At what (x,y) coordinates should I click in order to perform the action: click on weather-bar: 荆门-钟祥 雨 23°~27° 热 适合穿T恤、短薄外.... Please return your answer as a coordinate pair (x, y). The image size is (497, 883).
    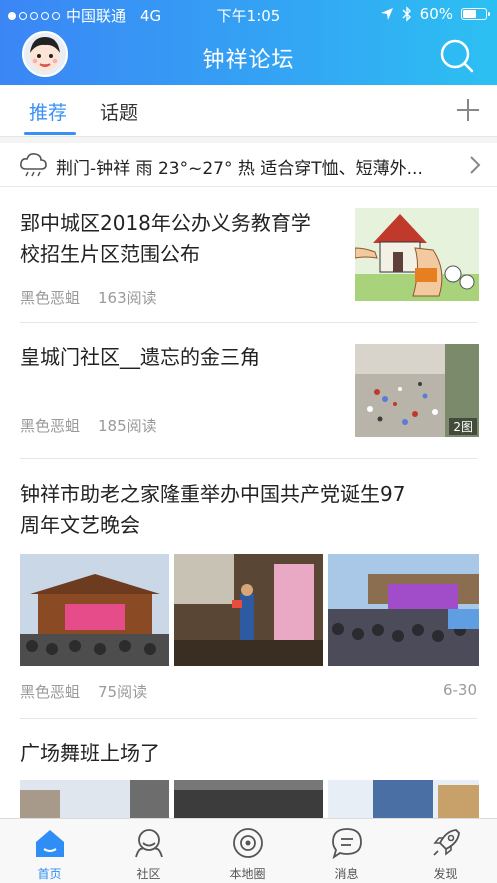
    Looking at the image, I should click on (248, 165).